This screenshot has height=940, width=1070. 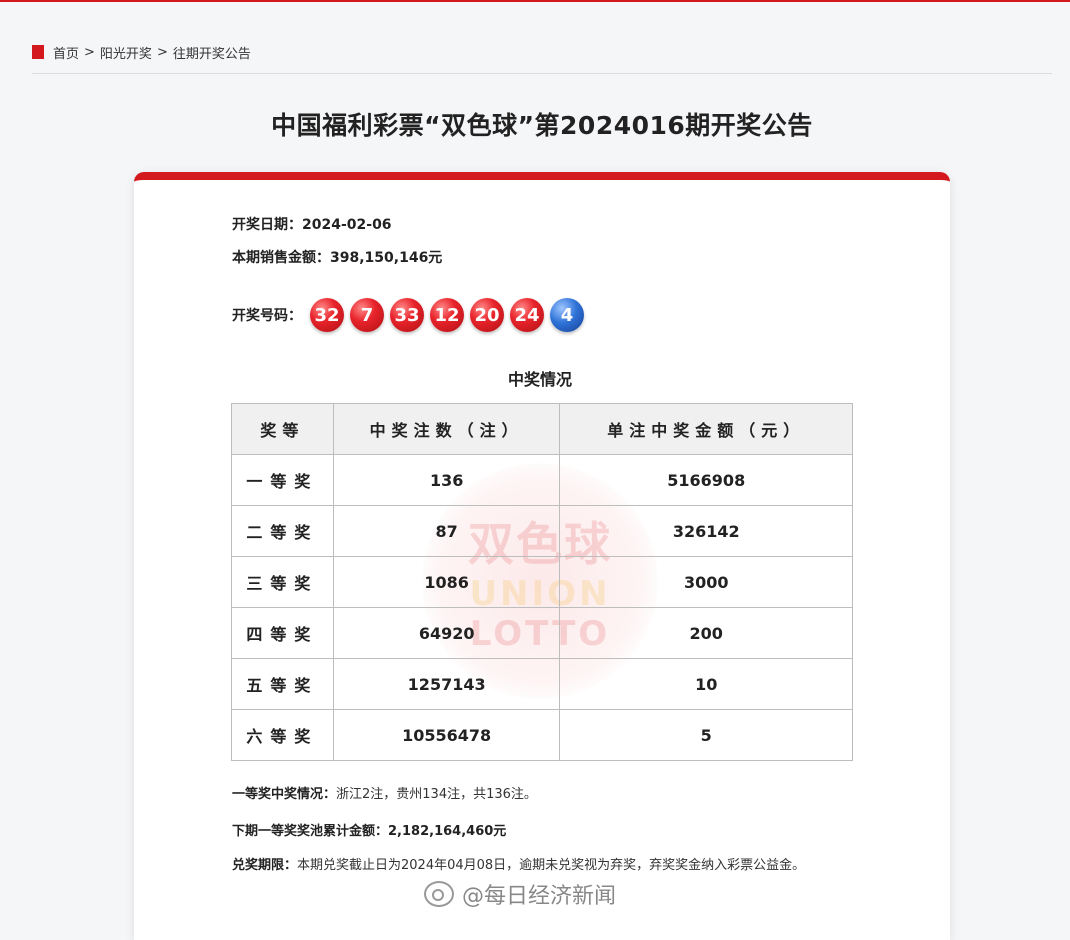 I want to click on prize-amount: 326142, so click(x=706, y=531).